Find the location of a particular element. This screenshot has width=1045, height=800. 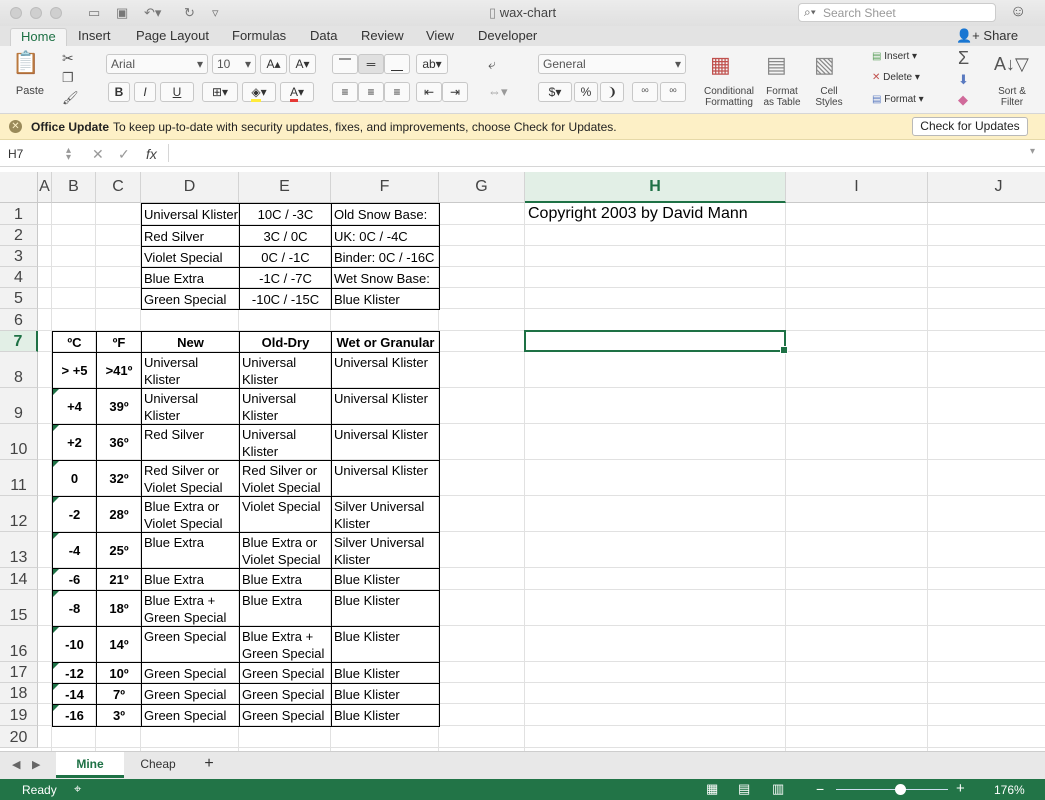

temperature-cell: 10º is located at coordinates (119, 673).